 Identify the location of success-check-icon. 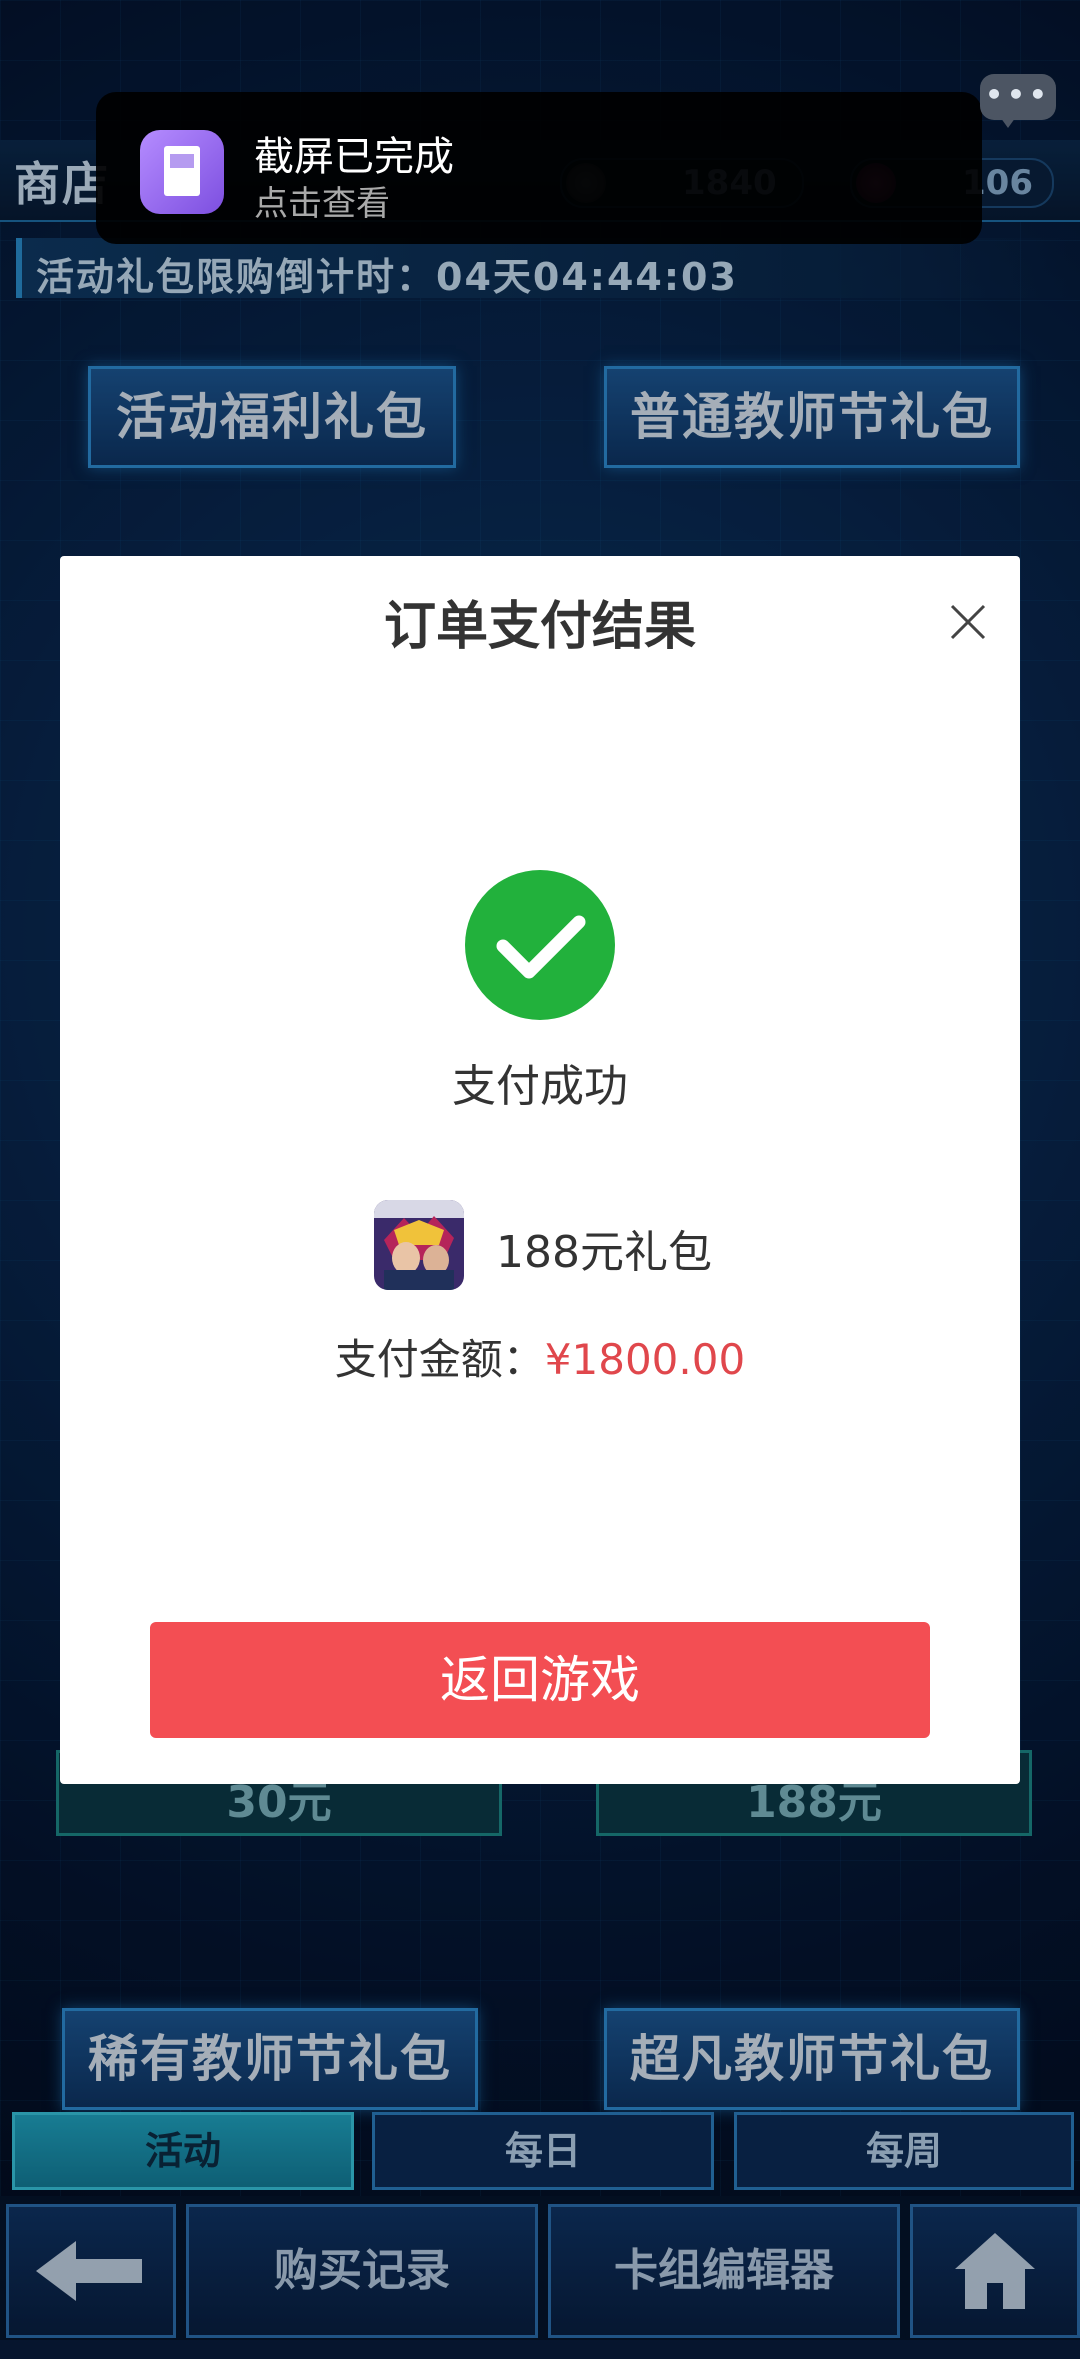
(540, 945).